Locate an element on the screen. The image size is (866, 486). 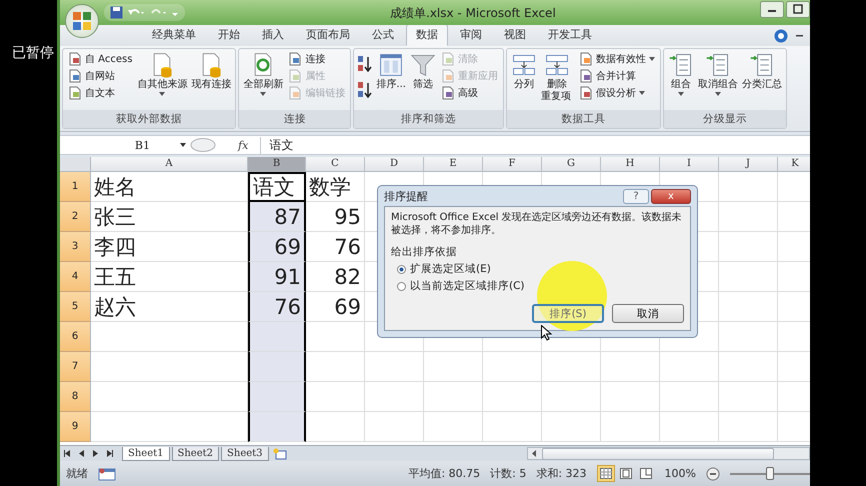
status-sum: 求和: 323 is located at coordinates (561, 473).